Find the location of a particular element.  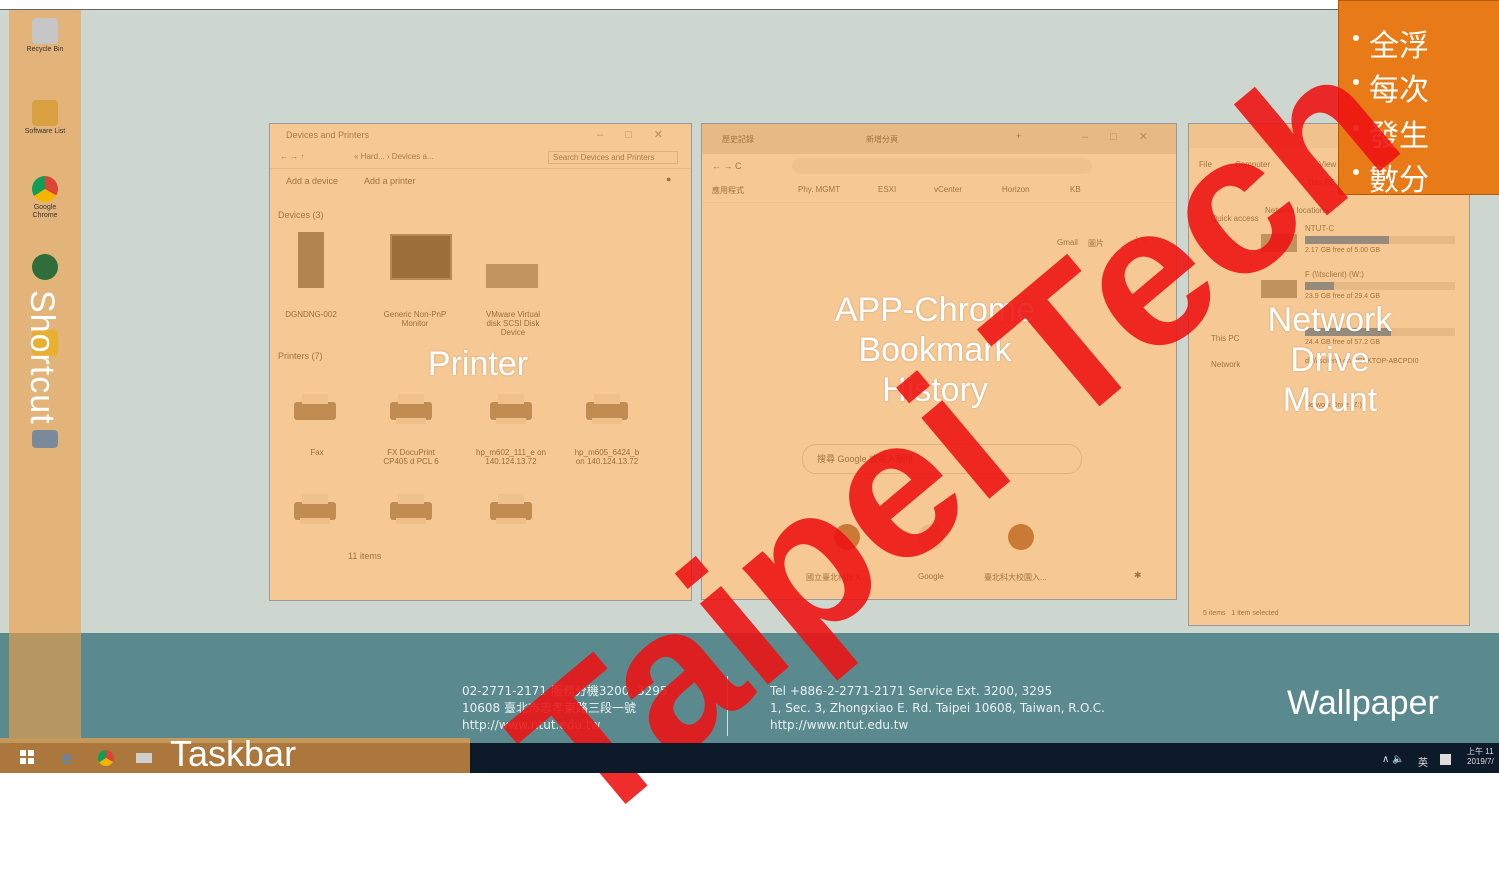

internet-explorer-icon: e is located at coordinates (70, 758).